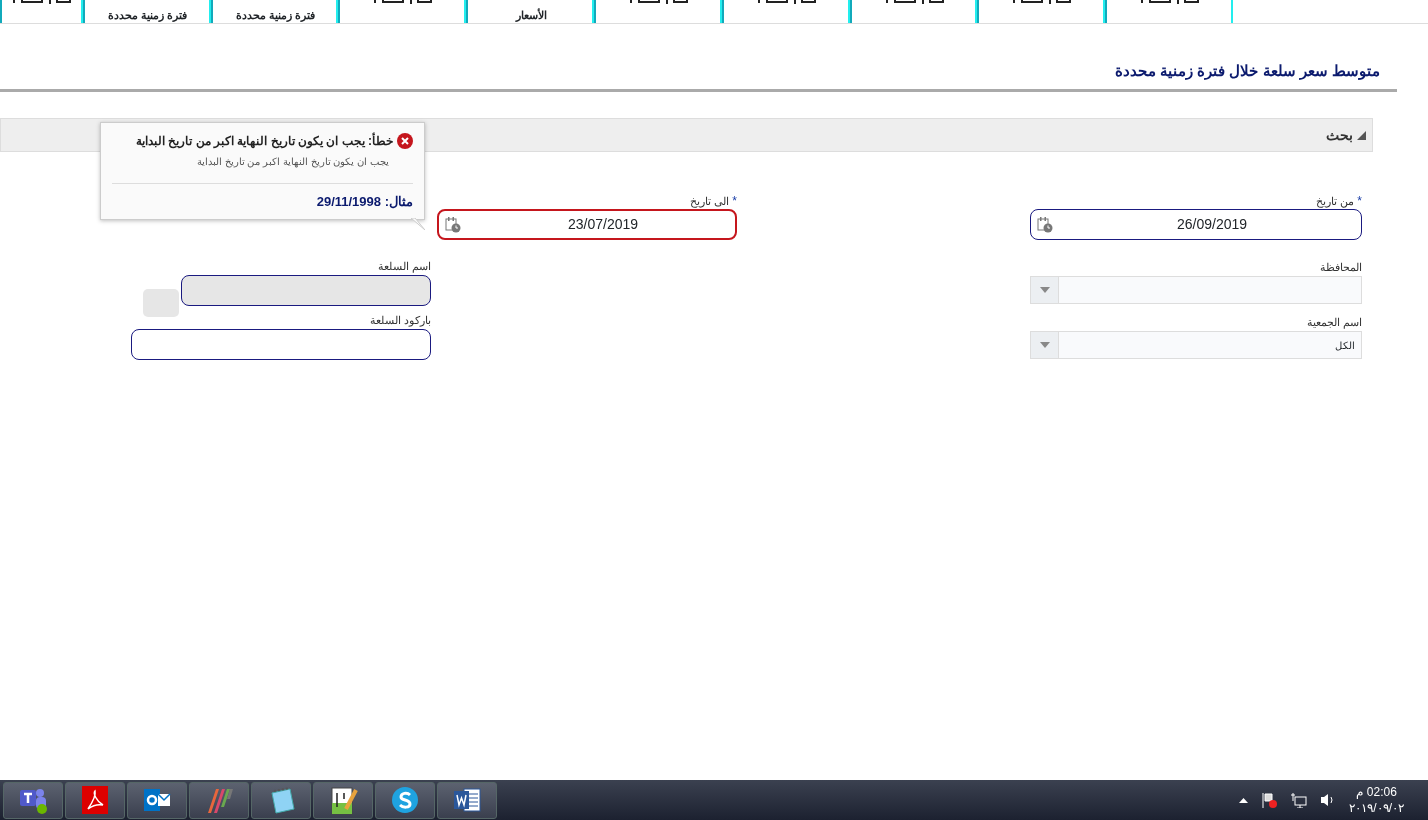 The image size is (1428, 820). Describe the element at coordinates (1376, 800) in the screenshot. I see `taskbar-clock: 02:06 م ٢٠١٩/٠٩/٠٢` at that location.